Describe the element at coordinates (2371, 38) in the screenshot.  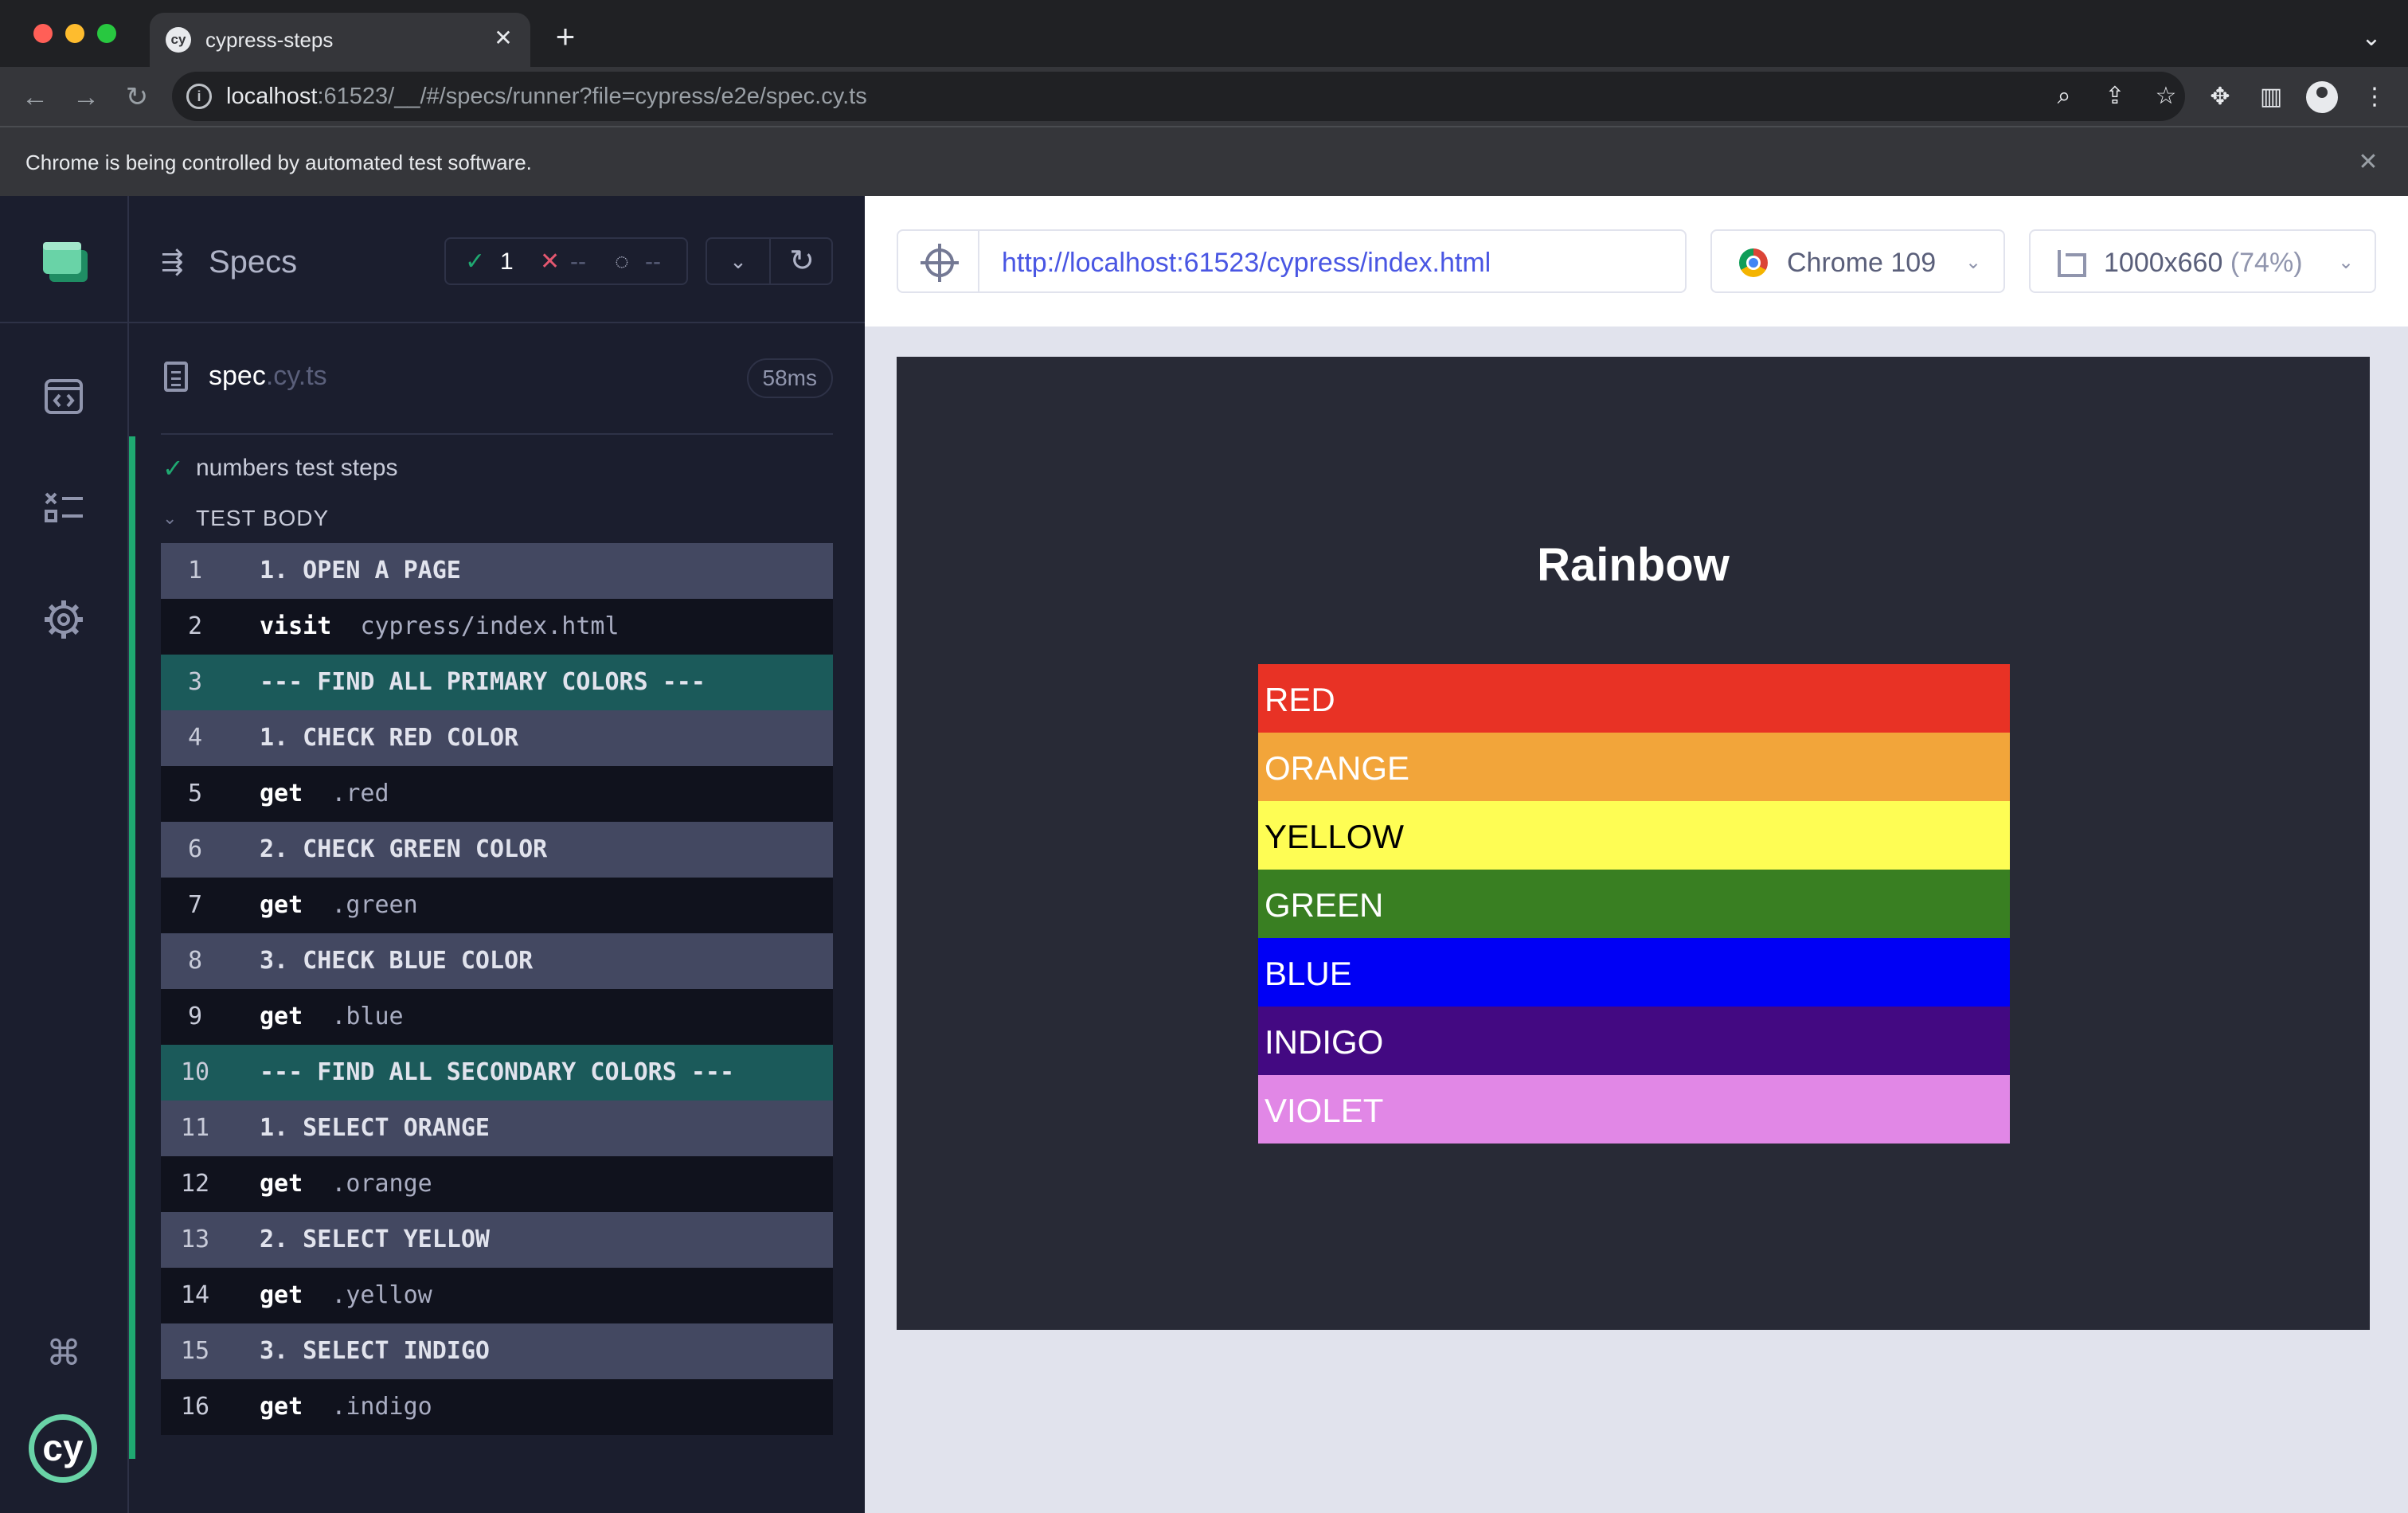
I see `tab-search-chevron-icon: ⌄` at that location.